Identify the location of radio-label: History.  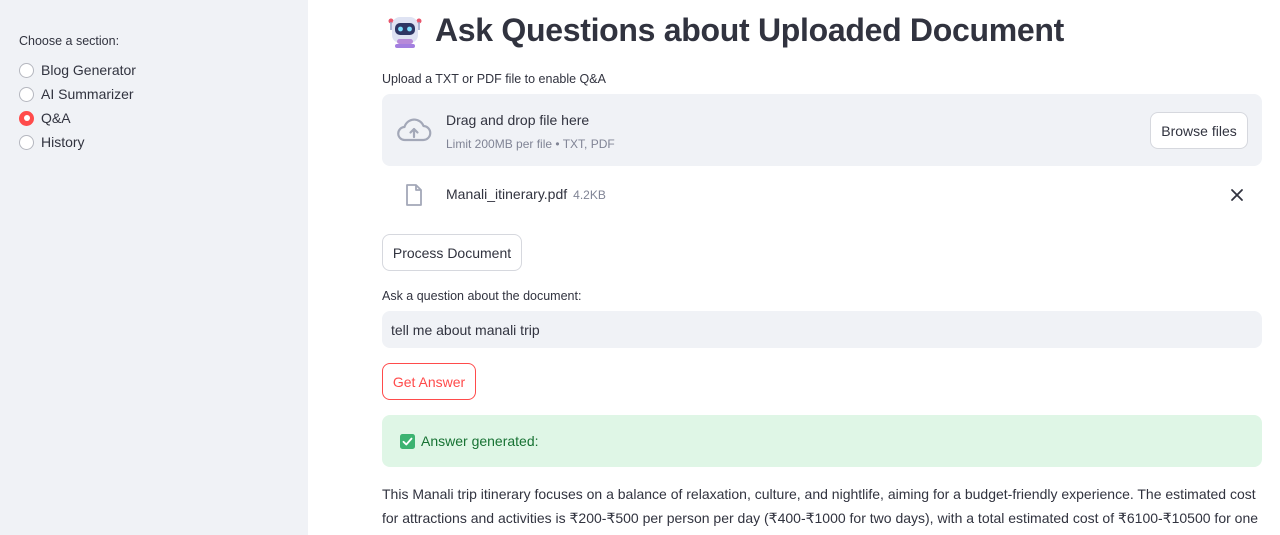
(63, 142).